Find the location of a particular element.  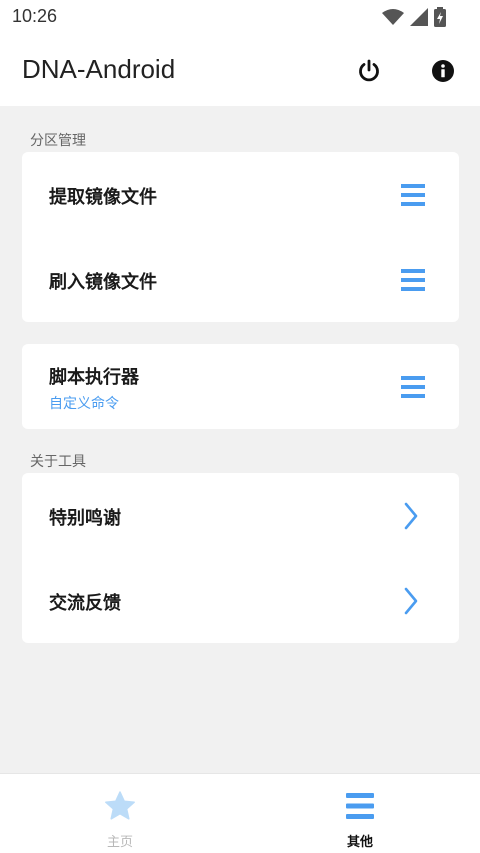

power-button is located at coordinates (369, 71).